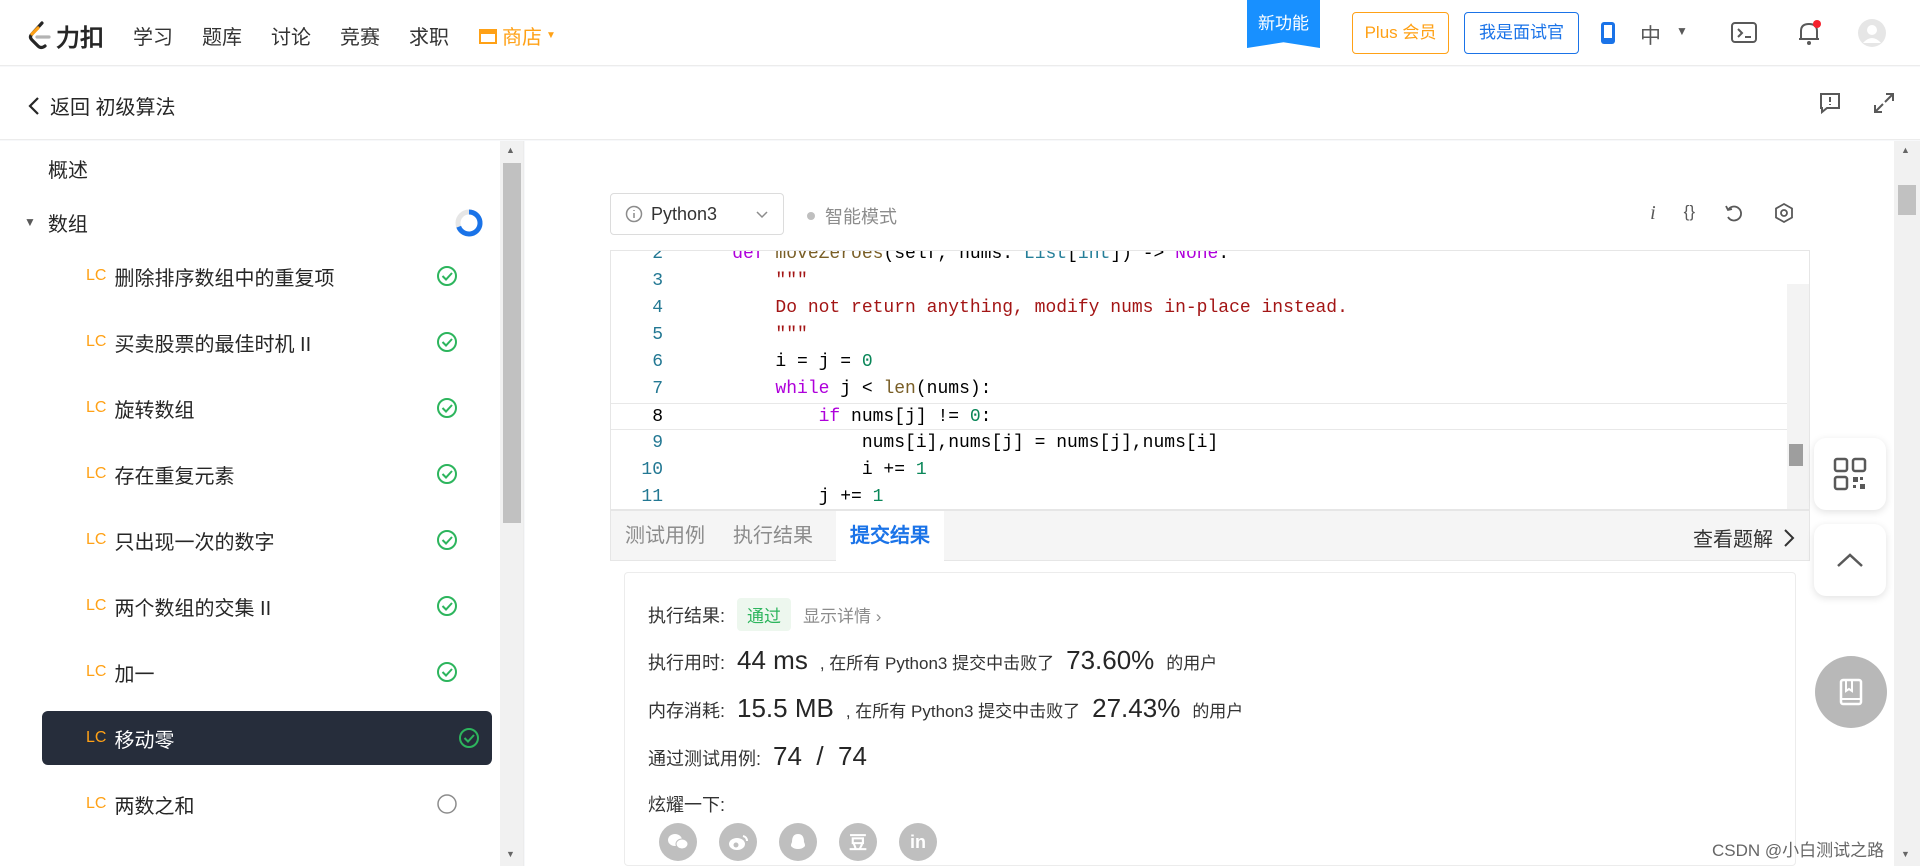 Image resolution: width=1920 pixels, height=866 pixels. I want to click on show-details-link: 显示详情 ›, so click(842, 614).